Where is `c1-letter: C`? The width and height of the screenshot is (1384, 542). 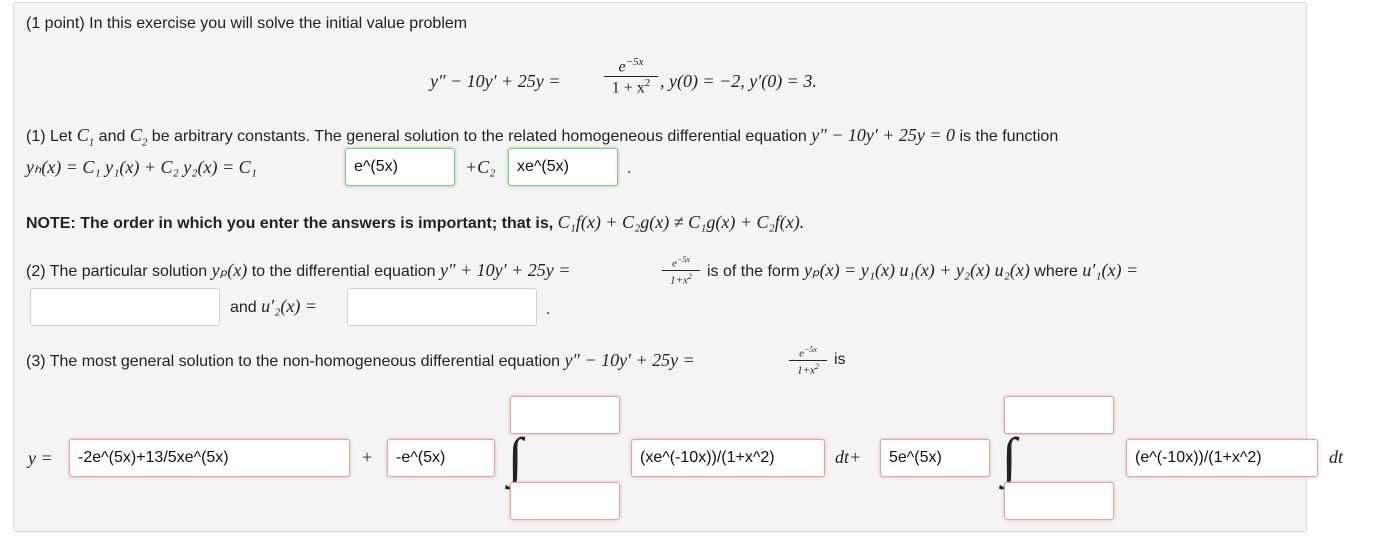 c1-letter: C is located at coordinates (82, 135).